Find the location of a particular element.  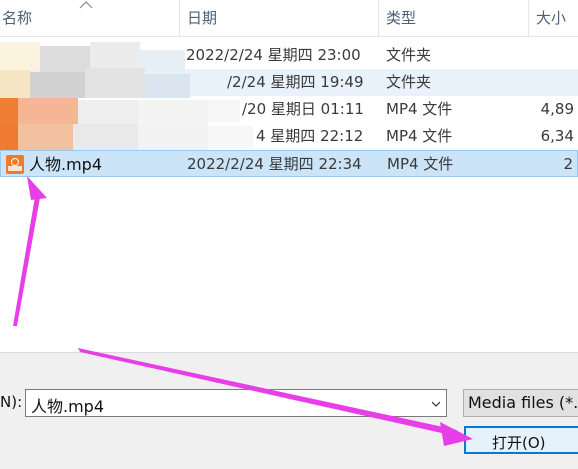

file-date: /20 星期日 01:11 is located at coordinates (303, 109).